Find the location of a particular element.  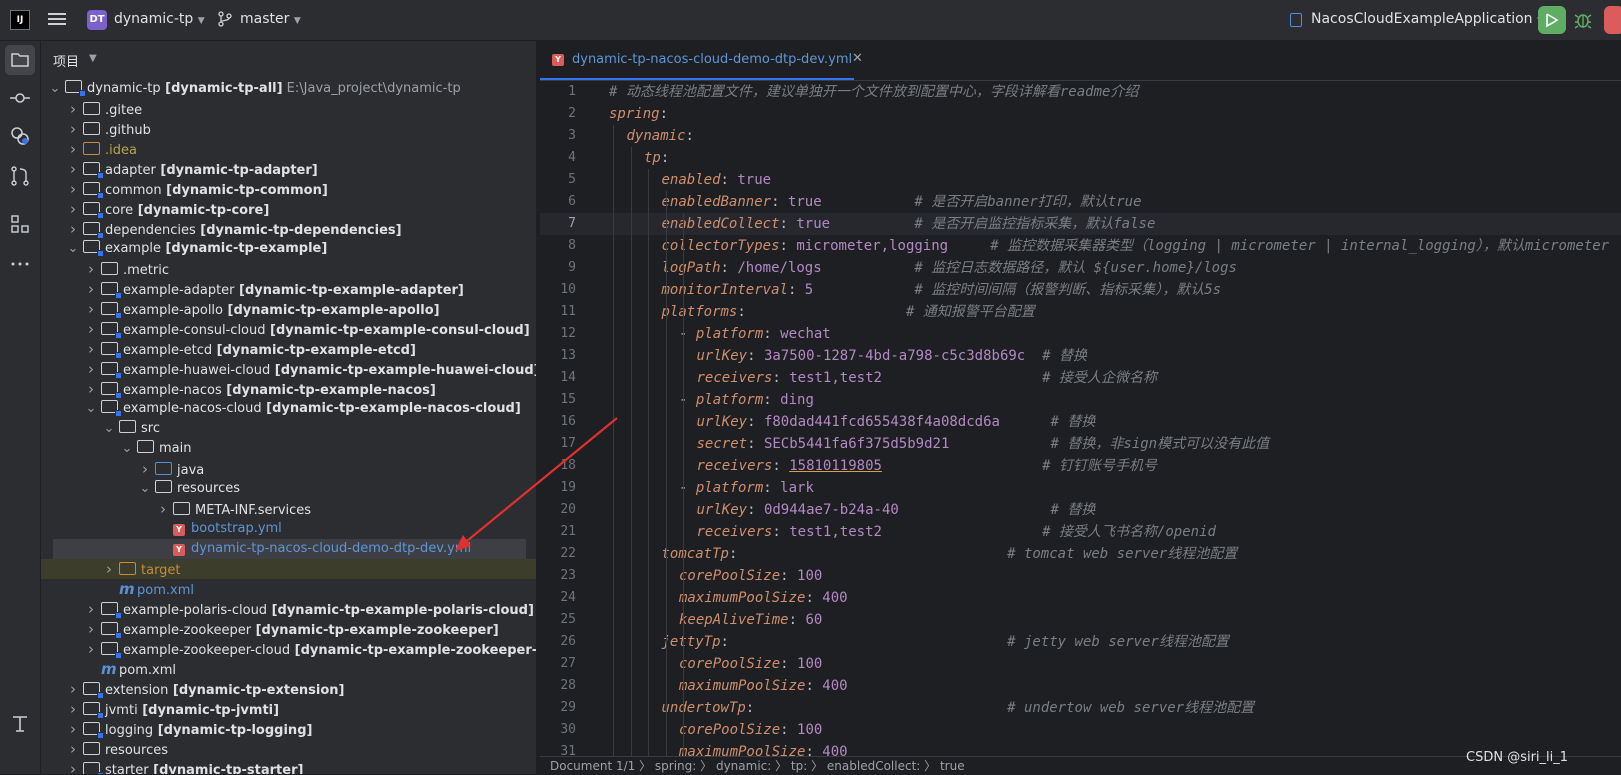

code-line: 2 spring: is located at coordinates (1080, 114).